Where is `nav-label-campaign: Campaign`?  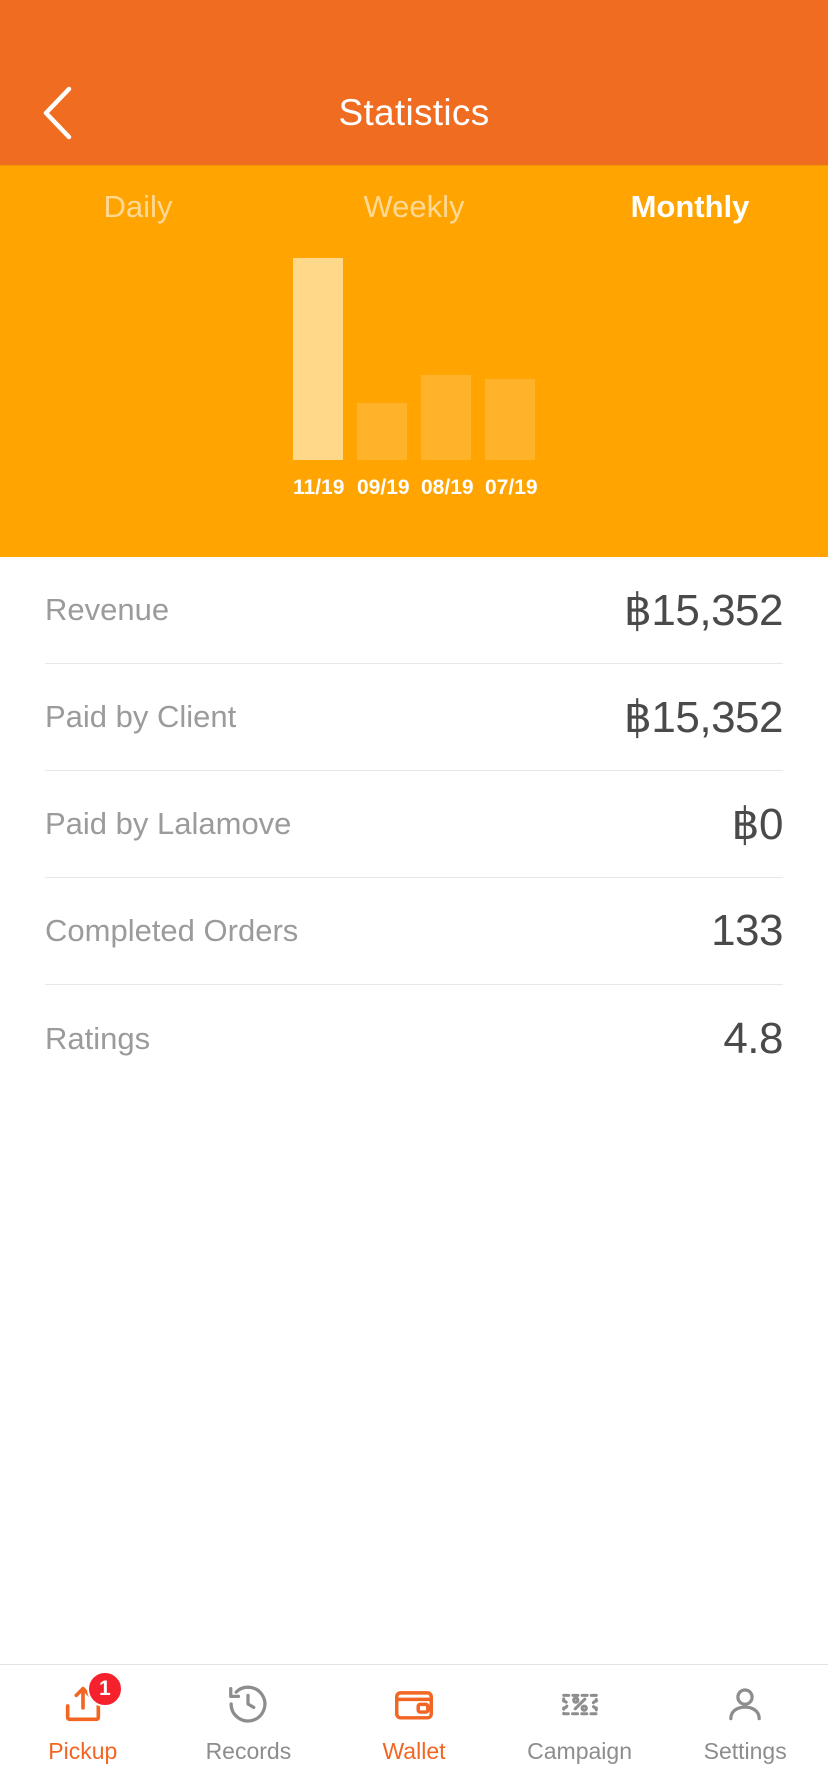
nav-label-campaign: Campaign is located at coordinates (579, 1751).